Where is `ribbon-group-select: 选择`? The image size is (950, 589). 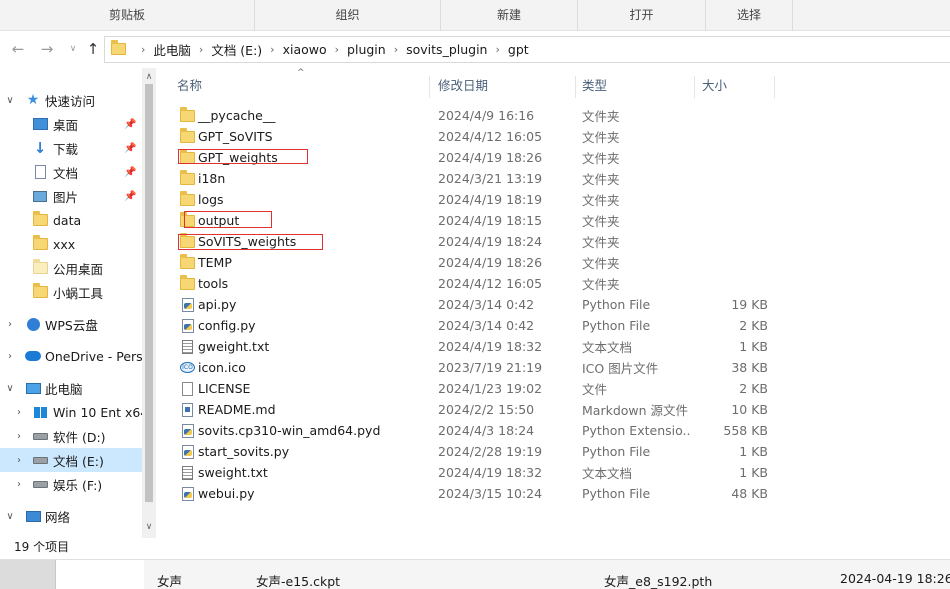 ribbon-group-select: 选择 is located at coordinates (749, 15).